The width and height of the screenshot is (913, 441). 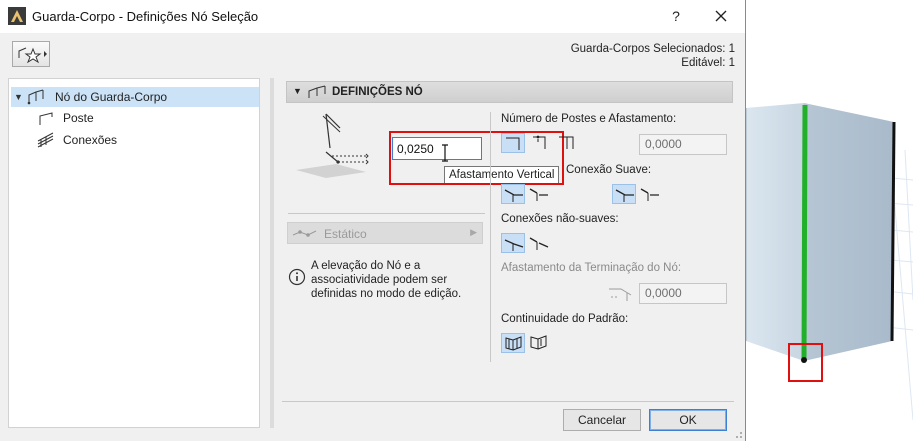 What do you see at coordinates (78, 118) in the screenshot?
I see `tree-item-label: Poste` at bounding box center [78, 118].